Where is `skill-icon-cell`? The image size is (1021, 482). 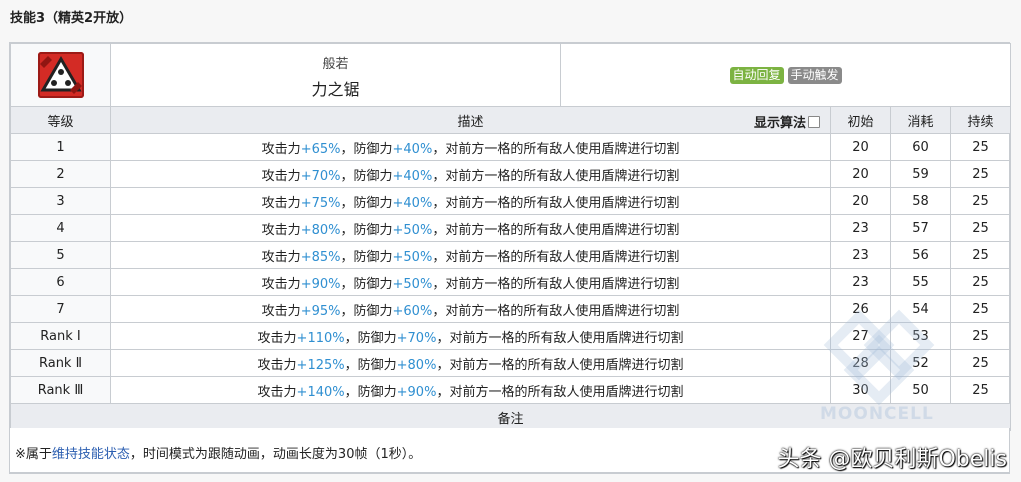
skill-icon-cell is located at coordinates (60, 75).